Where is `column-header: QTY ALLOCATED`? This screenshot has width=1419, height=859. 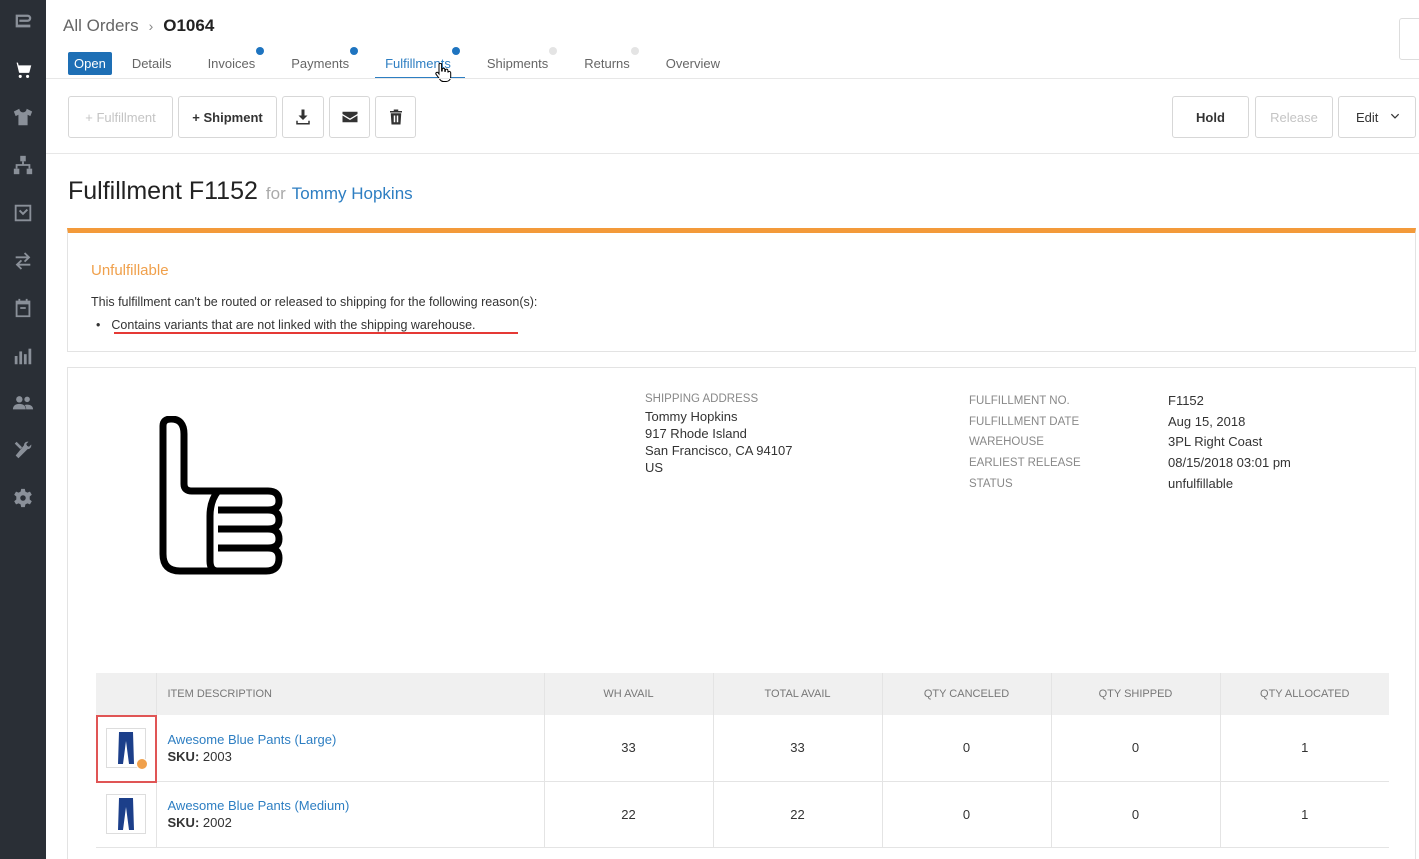 column-header: QTY ALLOCATED is located at coordinates (1304, 694).